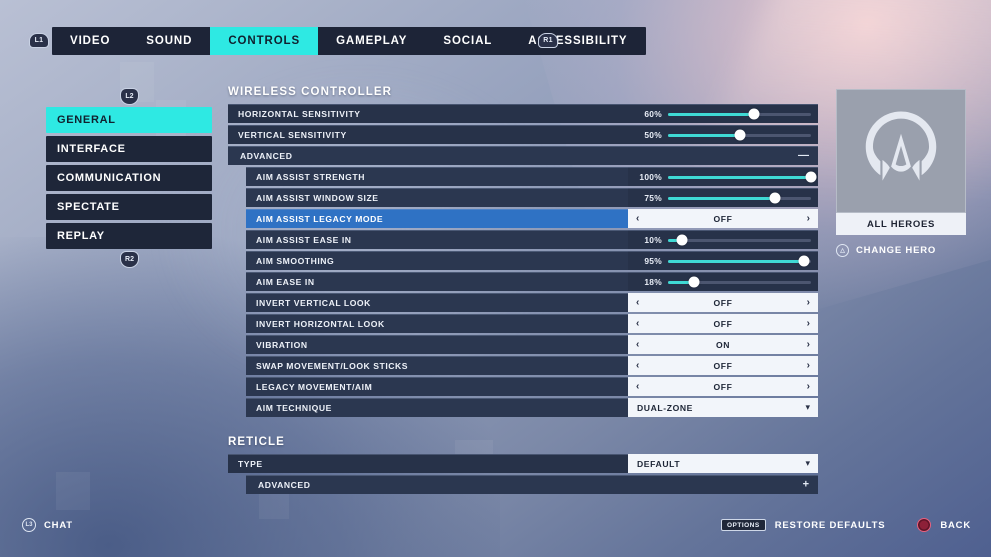 This screenshot has width=991, height=557. I want to click on setting-label: LEGACY MOVEMENT/AIM, so click(437, 386).